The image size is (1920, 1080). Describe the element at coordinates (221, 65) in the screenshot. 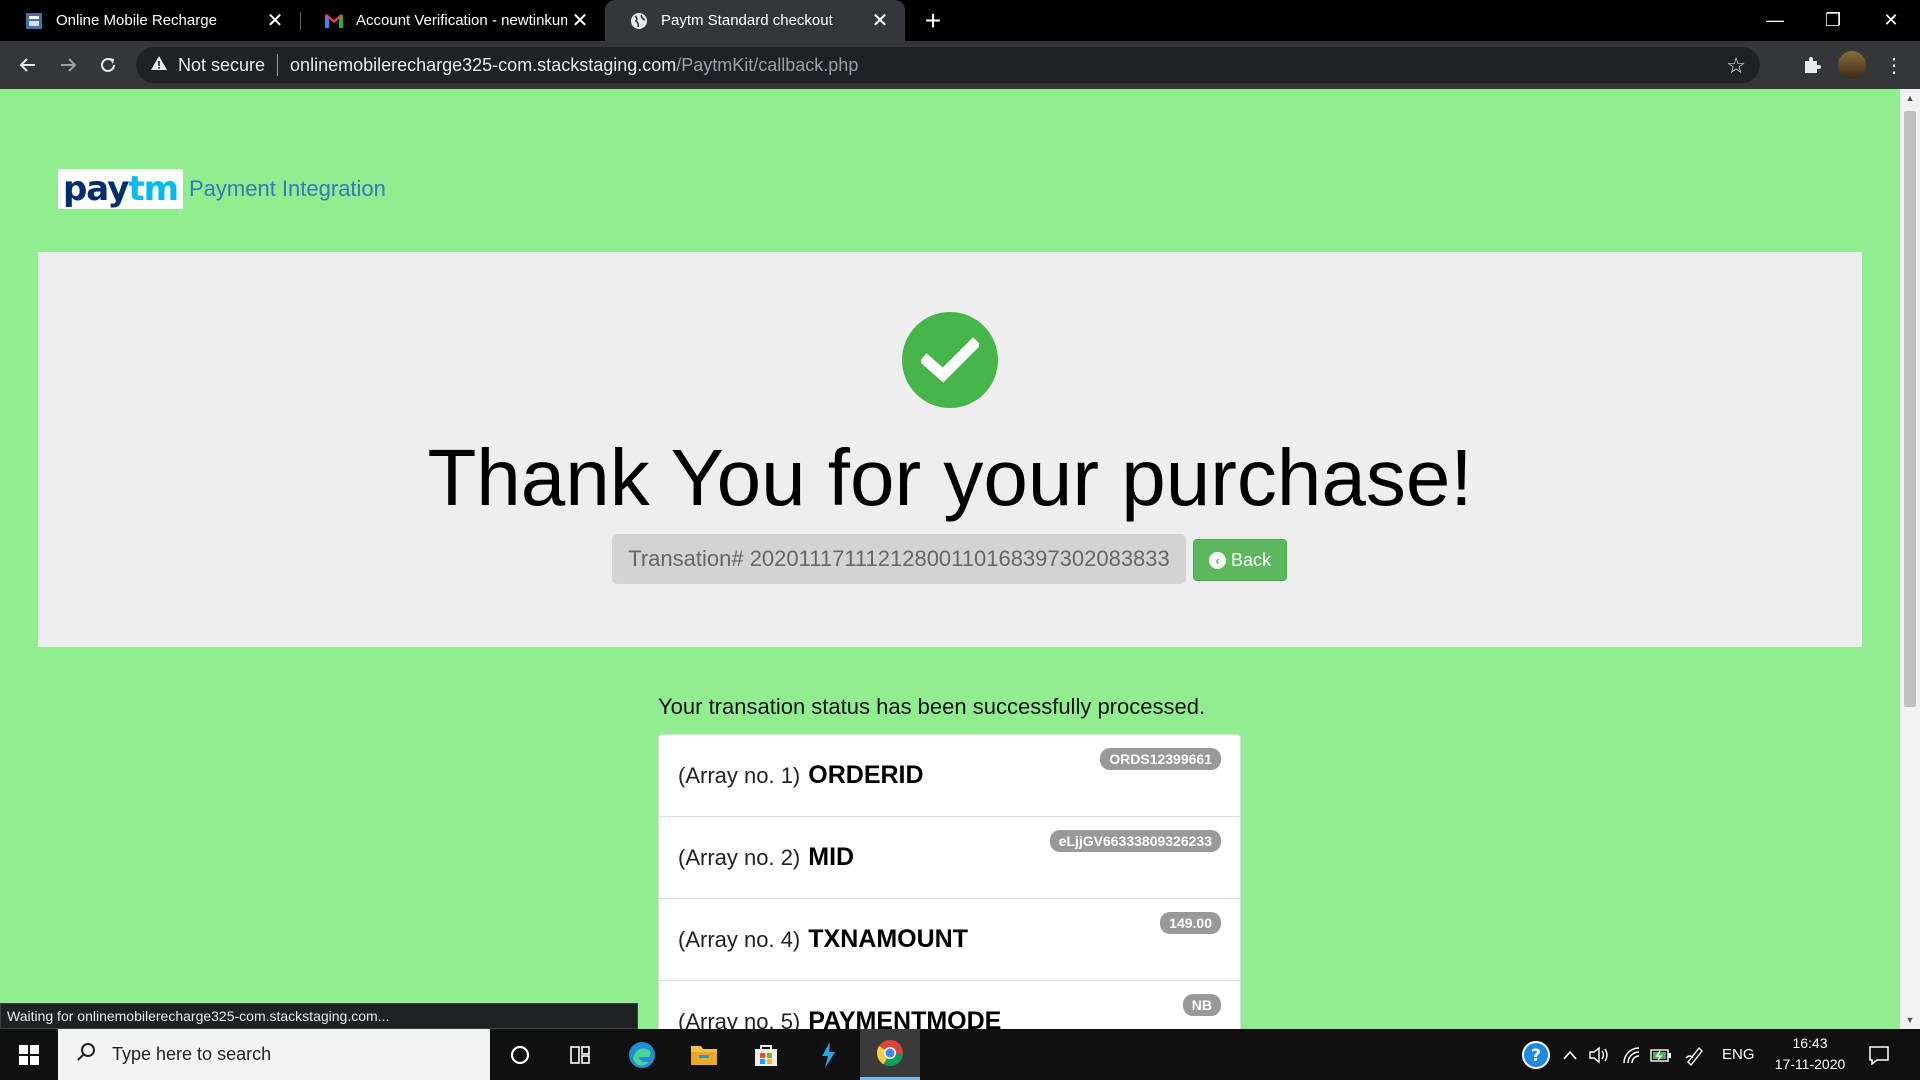

I see `not-secure-label: Not secure` at that location.